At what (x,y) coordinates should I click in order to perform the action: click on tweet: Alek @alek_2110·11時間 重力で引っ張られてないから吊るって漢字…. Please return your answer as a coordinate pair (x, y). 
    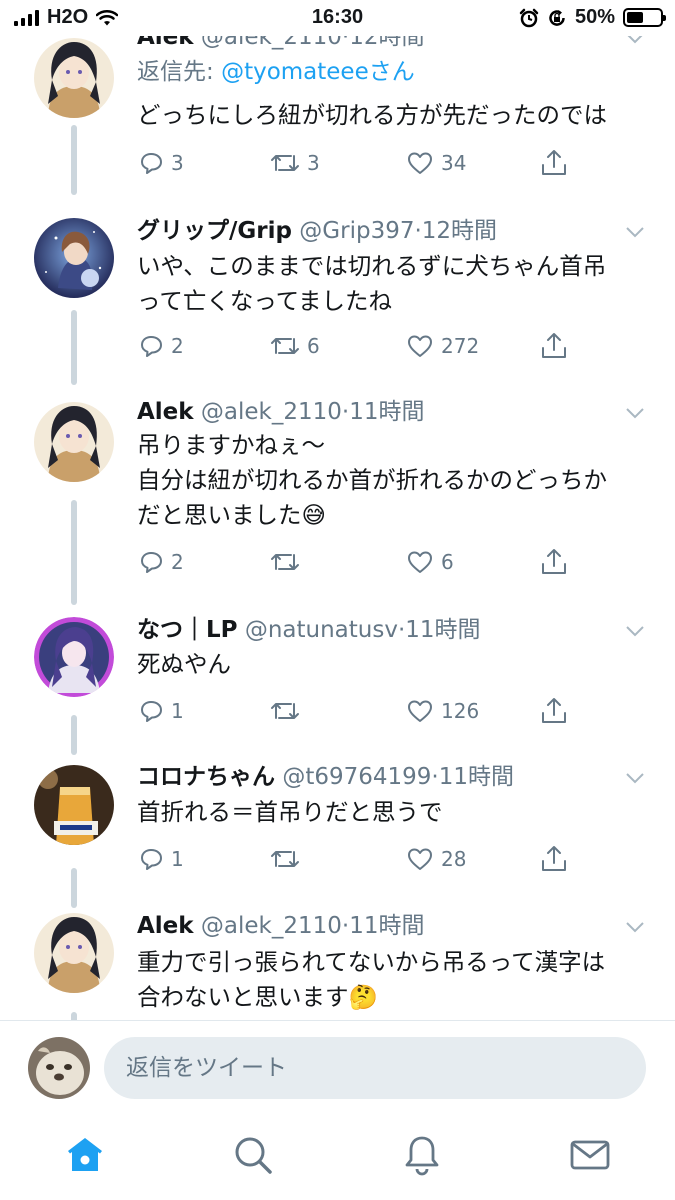
    Looking at the image, I should click on (337, 962).